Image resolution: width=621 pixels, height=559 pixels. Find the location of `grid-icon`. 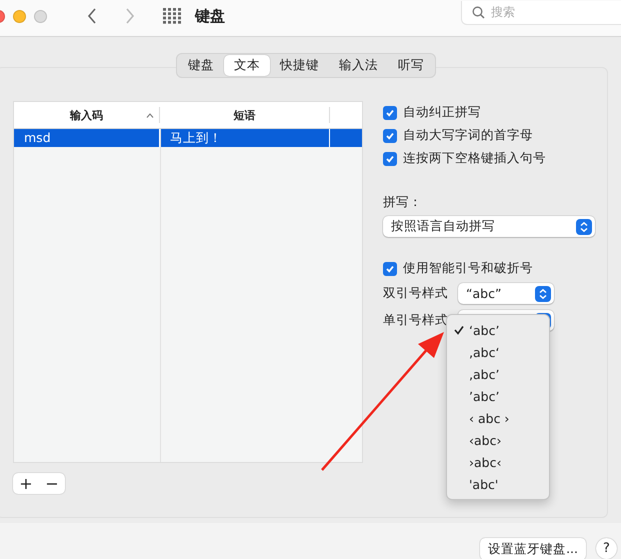

grid-icon is located at coordinates (172, 16).